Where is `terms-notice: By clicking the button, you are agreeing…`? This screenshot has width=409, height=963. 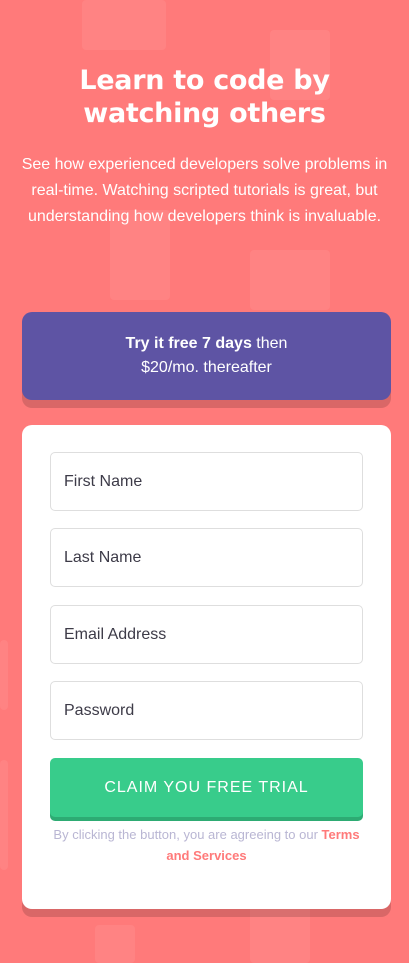
terms-notice: By clicking the button, you are agreeing… is located at coordinates (206, 845).